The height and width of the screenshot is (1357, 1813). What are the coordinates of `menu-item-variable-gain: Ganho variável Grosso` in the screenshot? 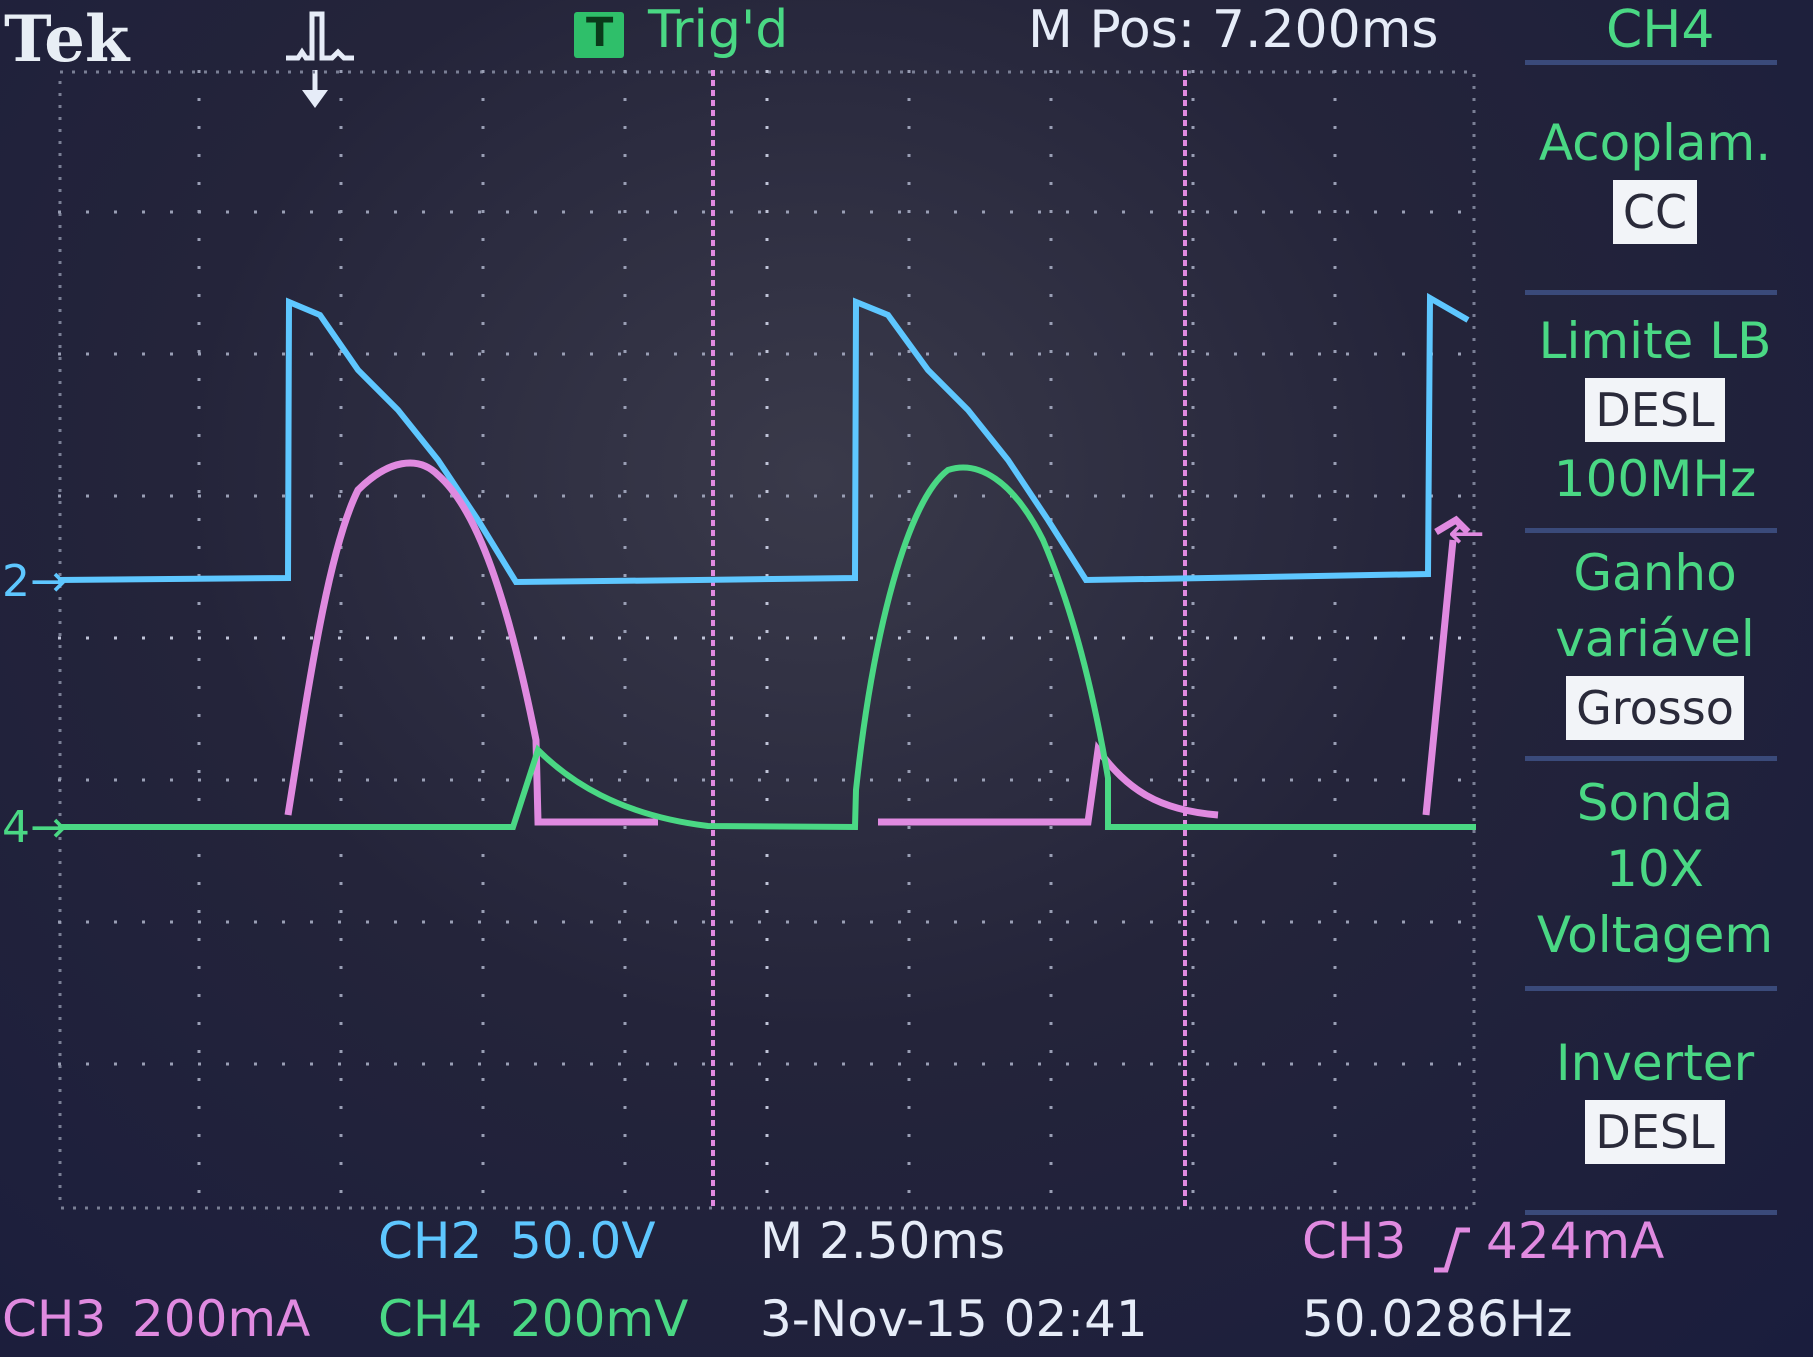 It's located at (1655, 642).